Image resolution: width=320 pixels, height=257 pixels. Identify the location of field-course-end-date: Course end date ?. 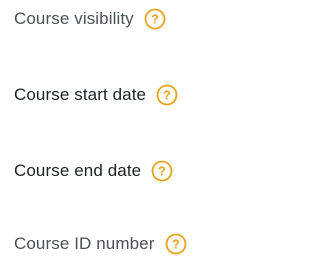
(93, 171).